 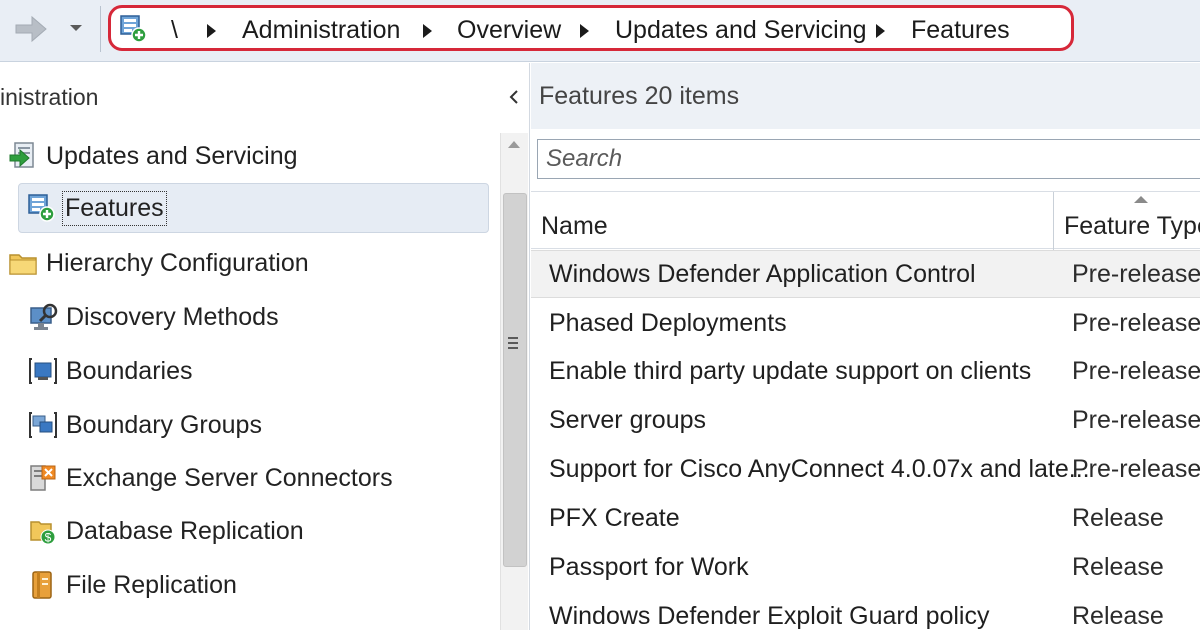 I want to click on breadcrumb-item-overview: Overview, so click(x=509, y=30).